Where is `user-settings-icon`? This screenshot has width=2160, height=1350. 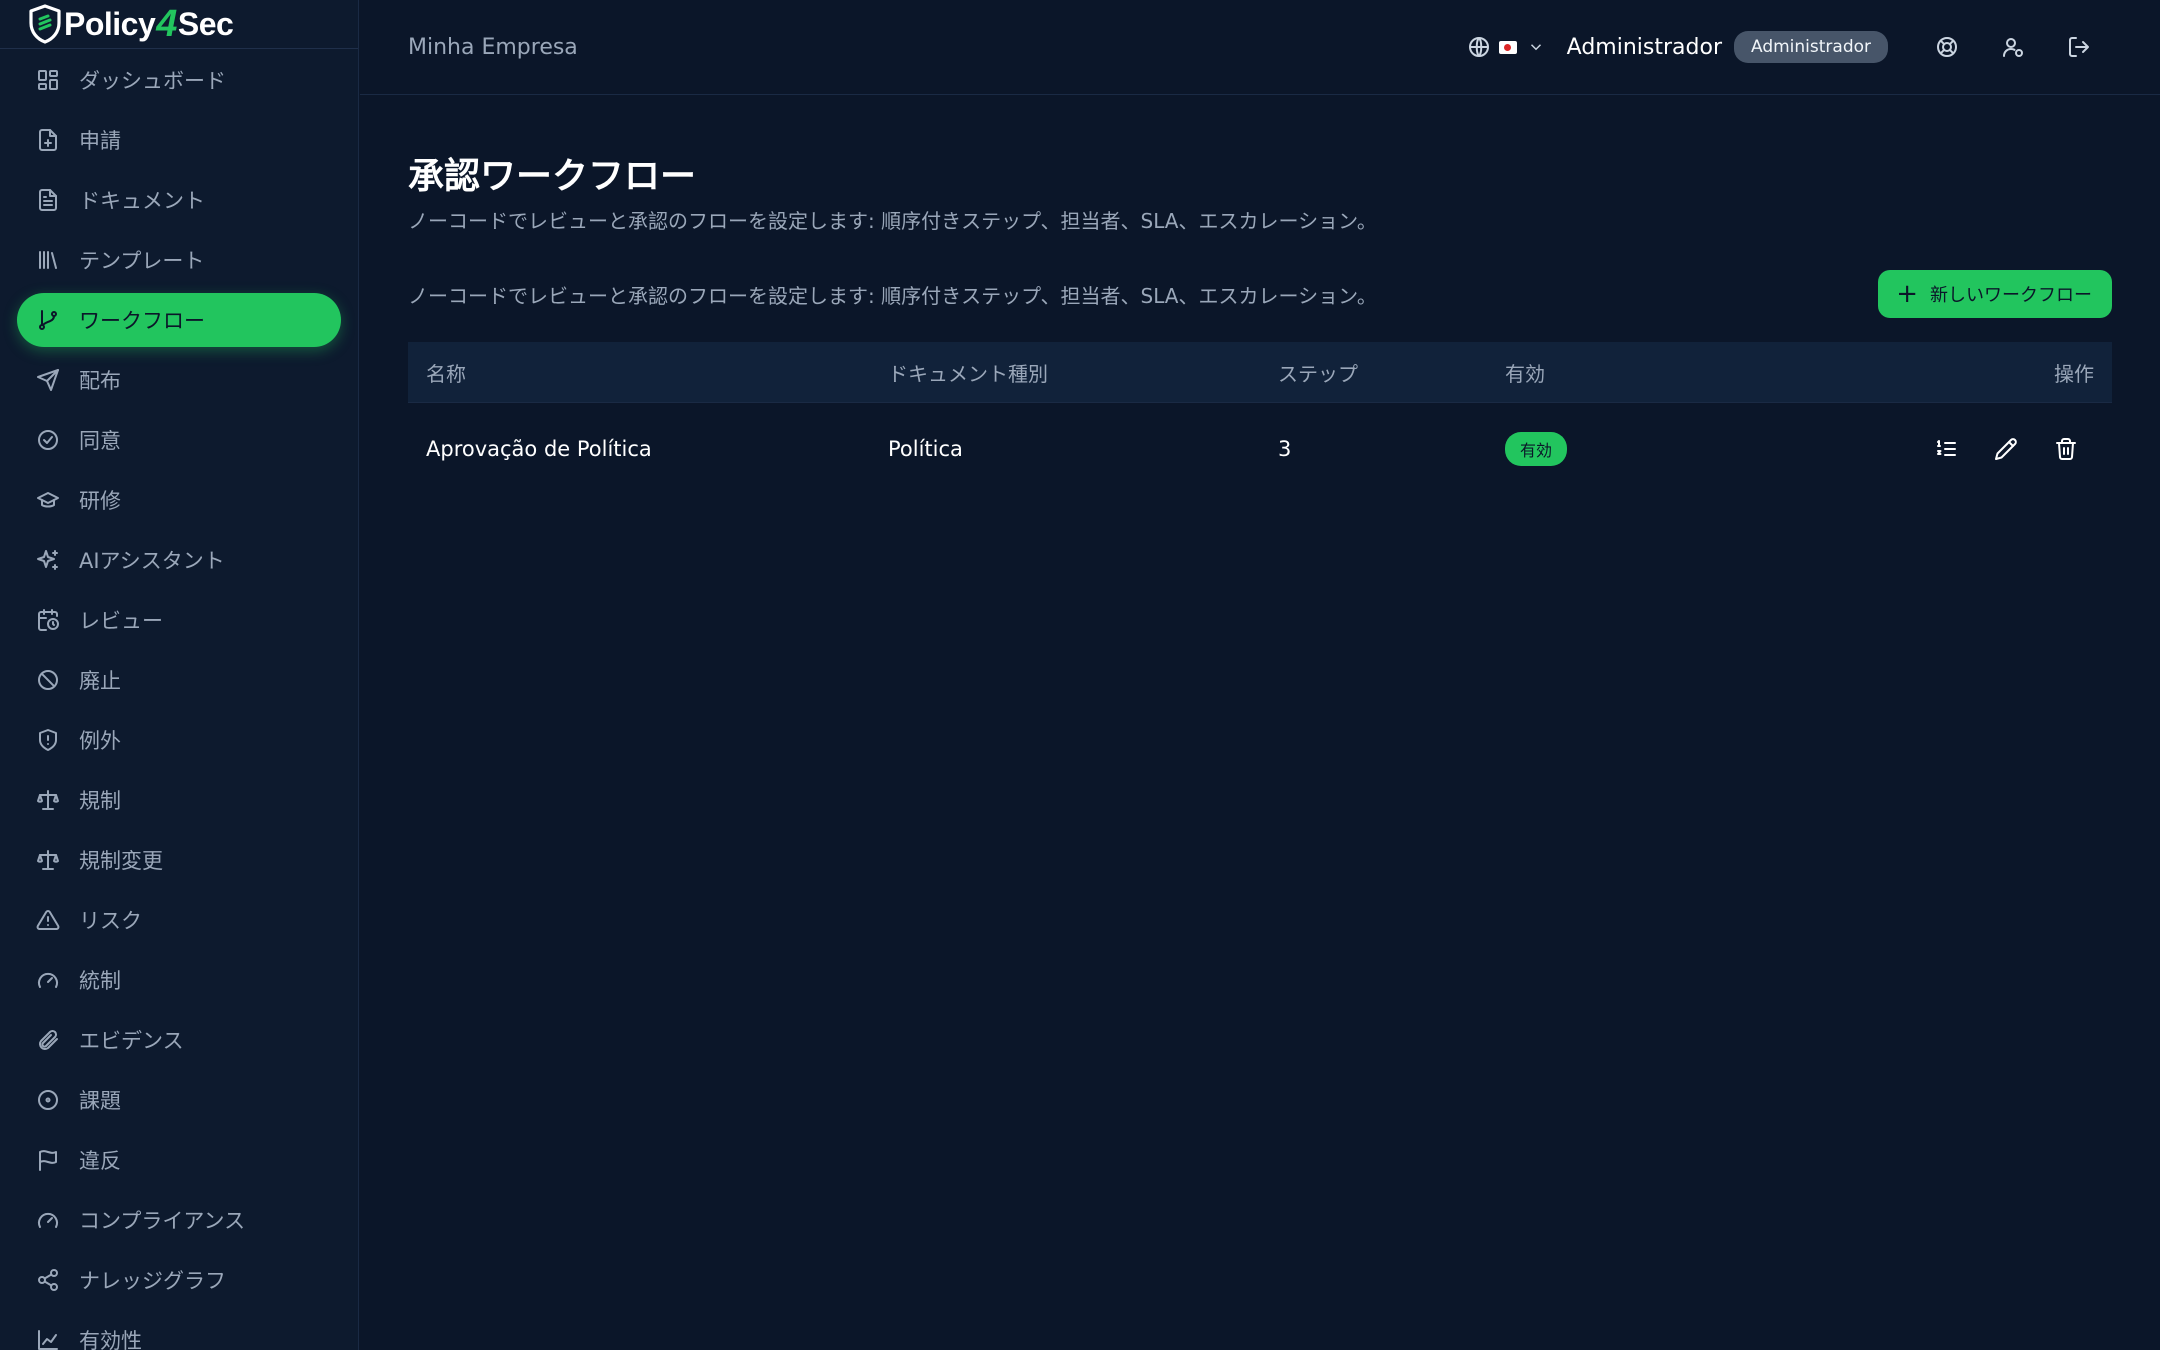 user-settings-icon is located at coordinates (2013, 47).